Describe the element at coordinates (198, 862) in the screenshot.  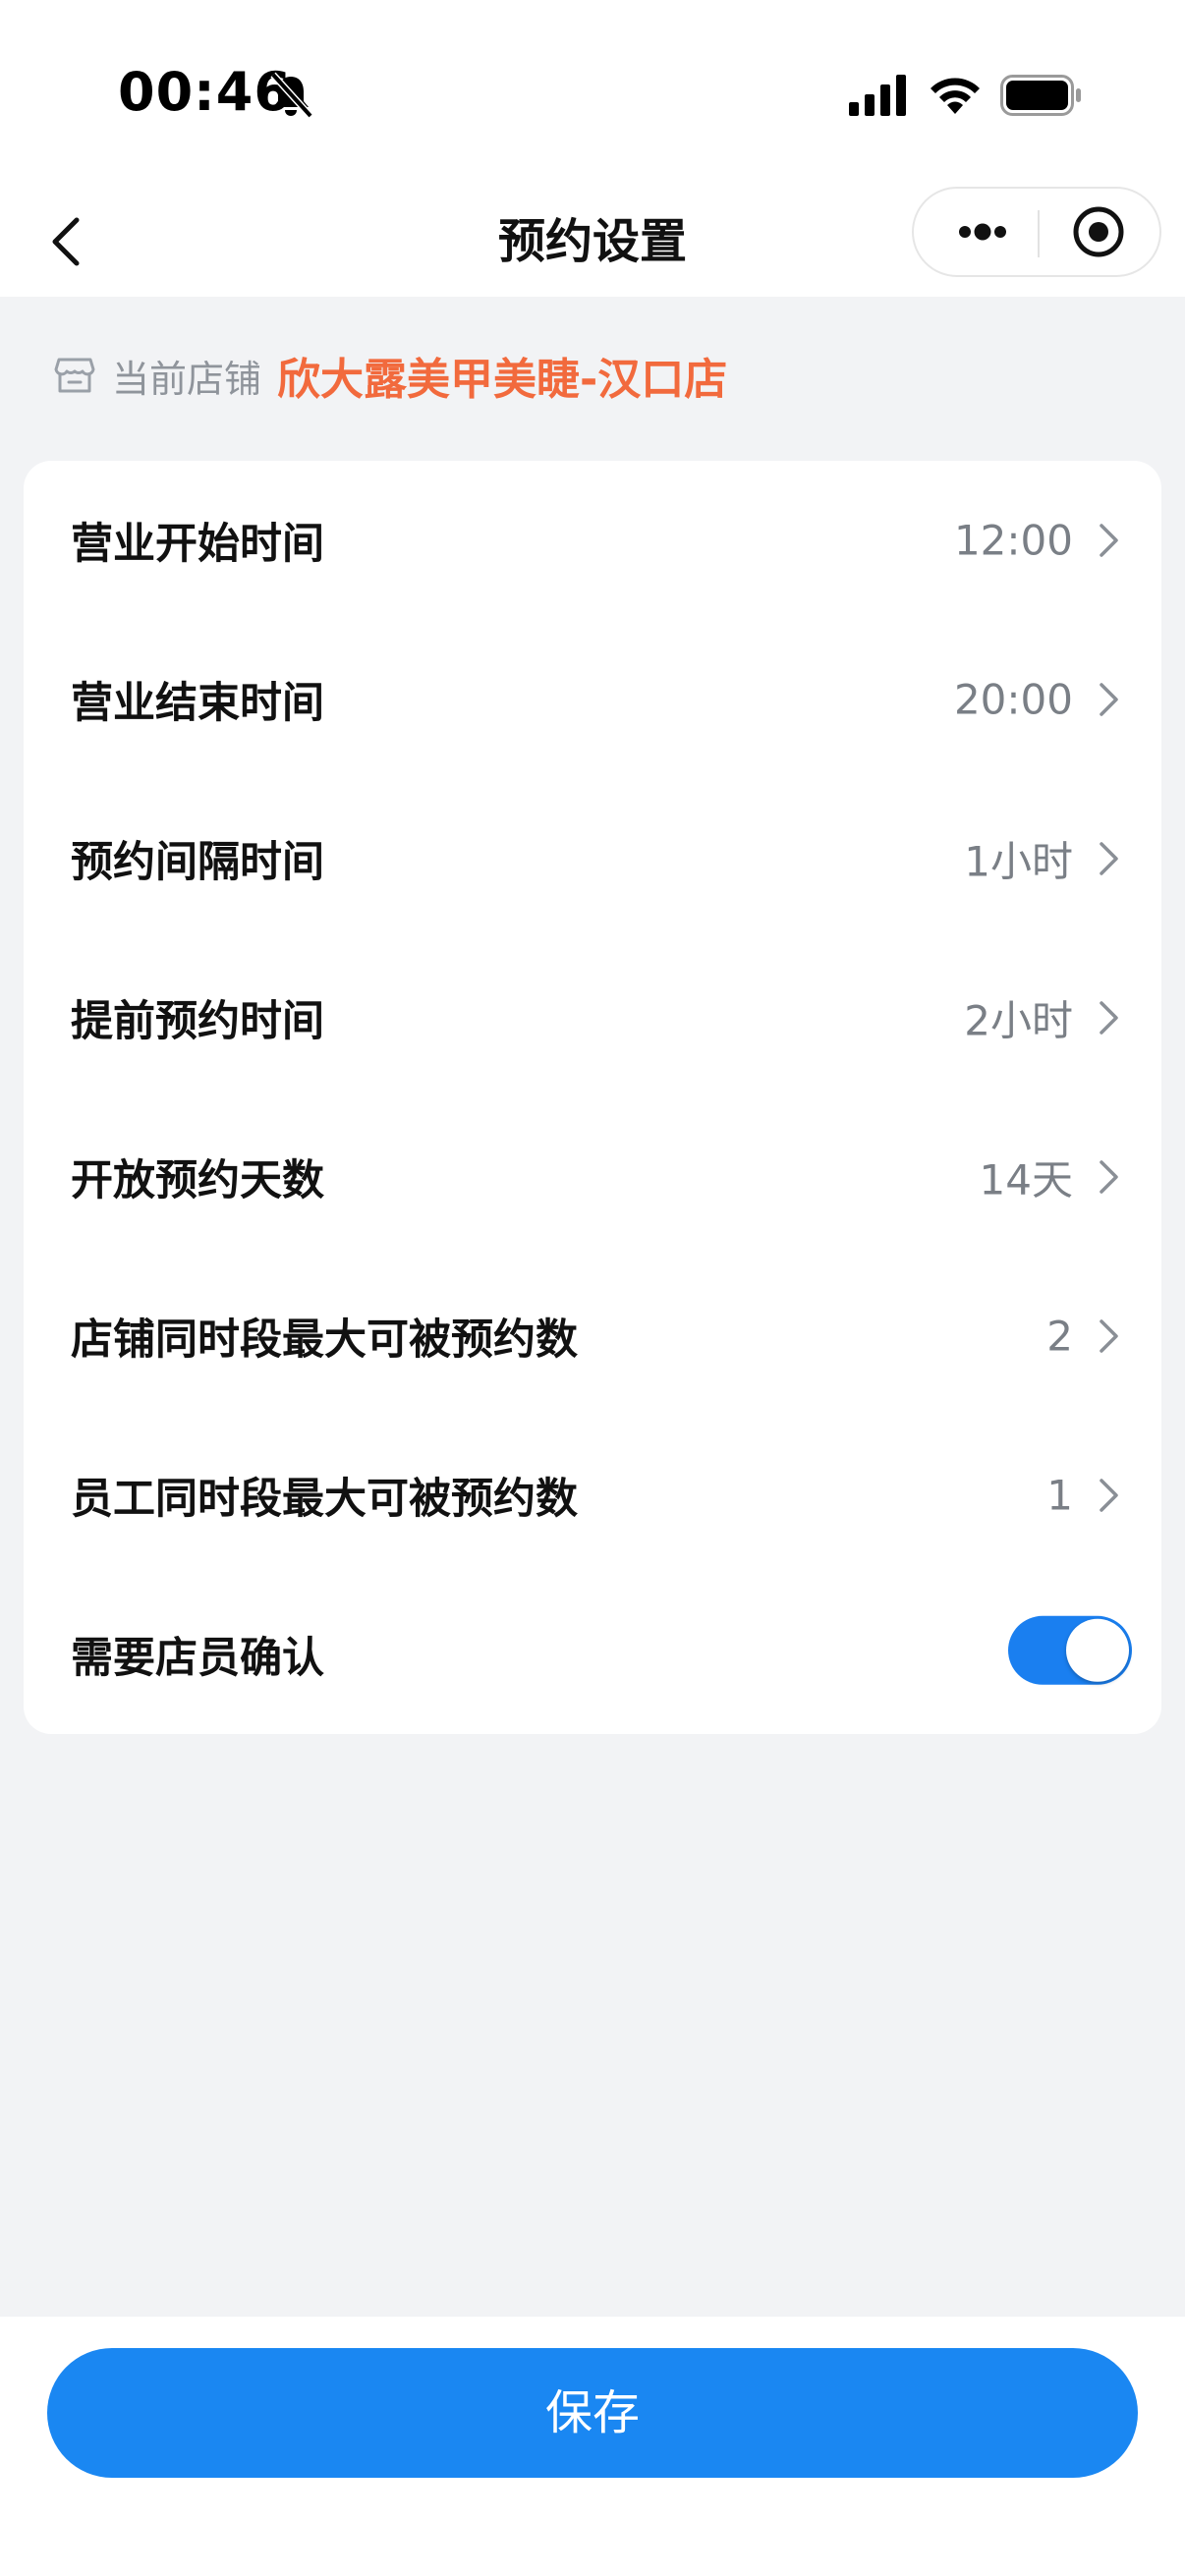
I see `setting-label: 预约间隔时间` at that location.